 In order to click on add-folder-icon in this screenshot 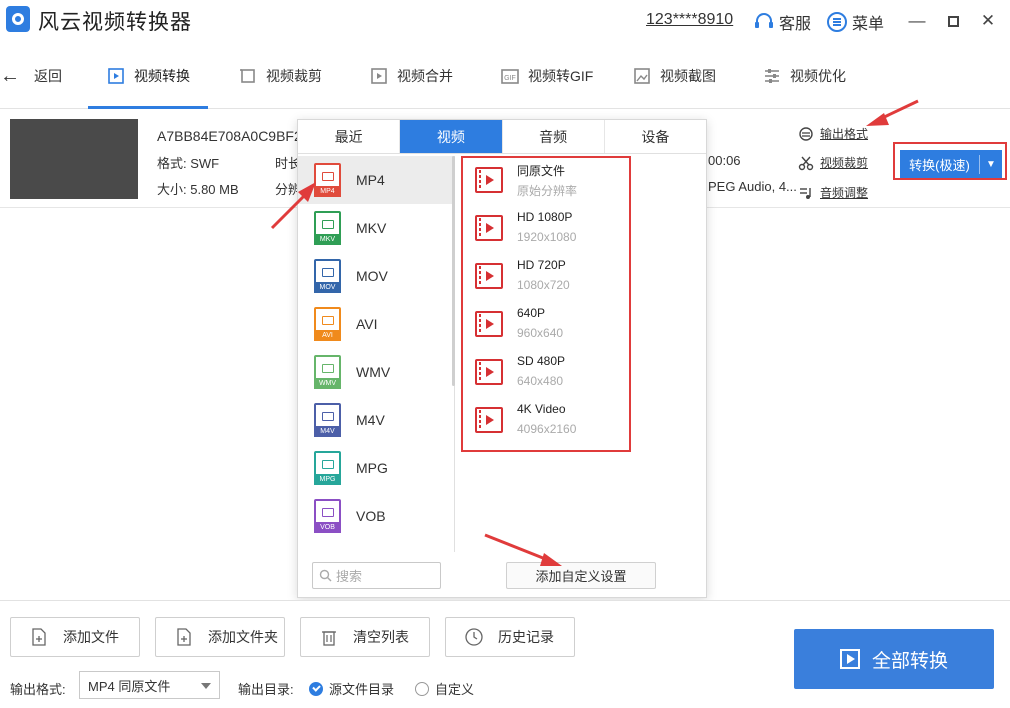, I will do `click(184, 637)`.